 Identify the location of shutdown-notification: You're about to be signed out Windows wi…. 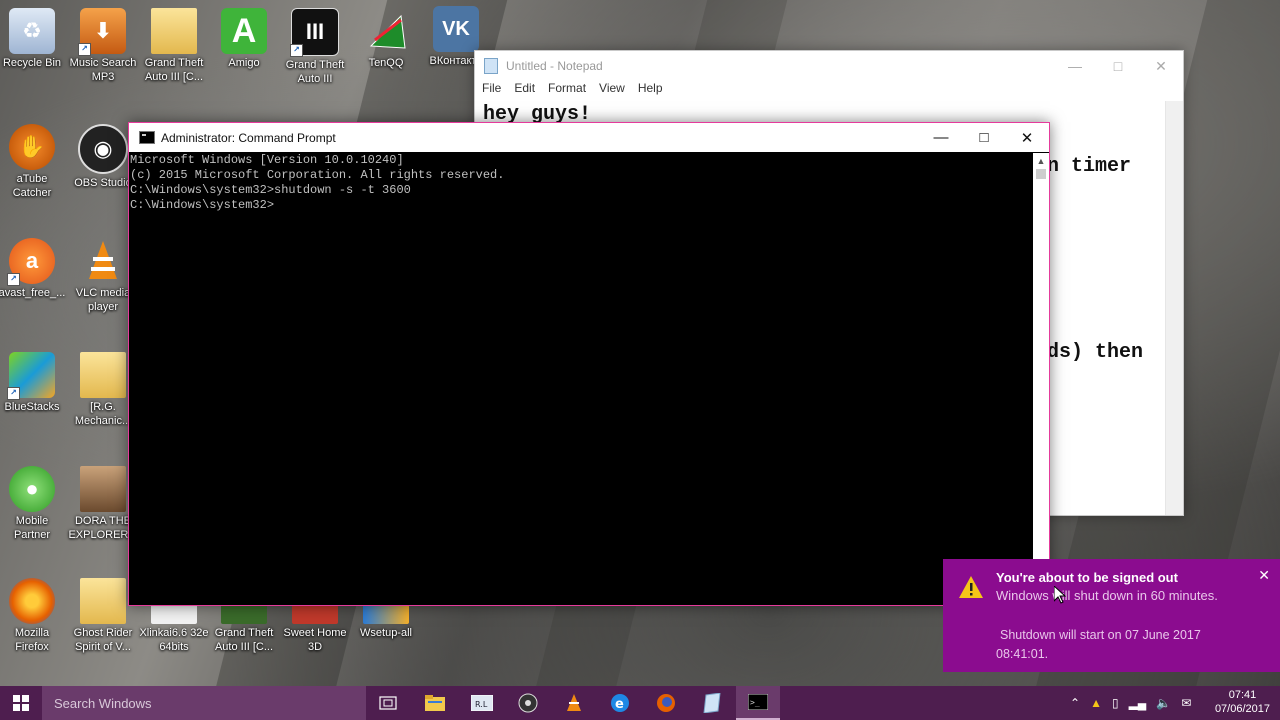
(1111, 615).